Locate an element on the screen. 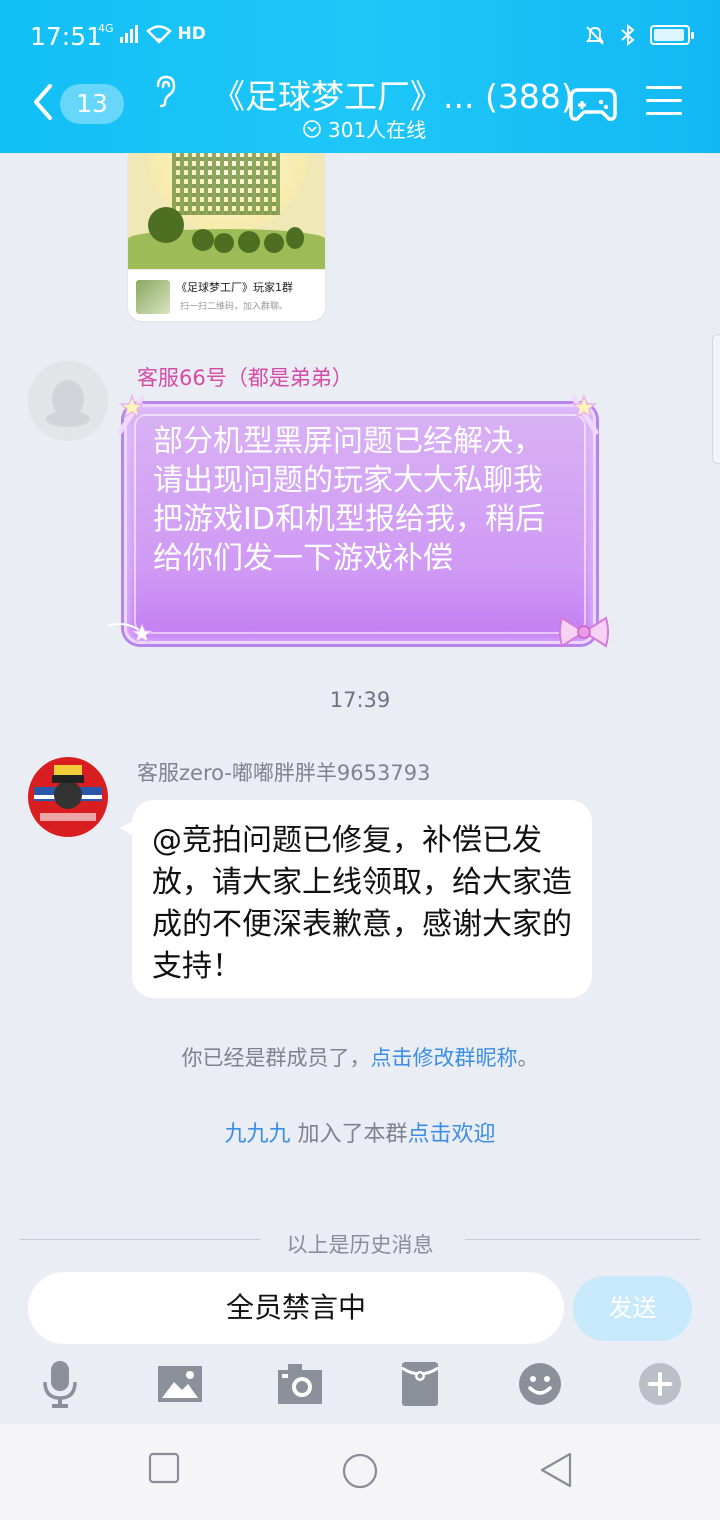 The width and height of the screenshot is (720, 1520). gamepad-icon is located at coordinates (593, 104).